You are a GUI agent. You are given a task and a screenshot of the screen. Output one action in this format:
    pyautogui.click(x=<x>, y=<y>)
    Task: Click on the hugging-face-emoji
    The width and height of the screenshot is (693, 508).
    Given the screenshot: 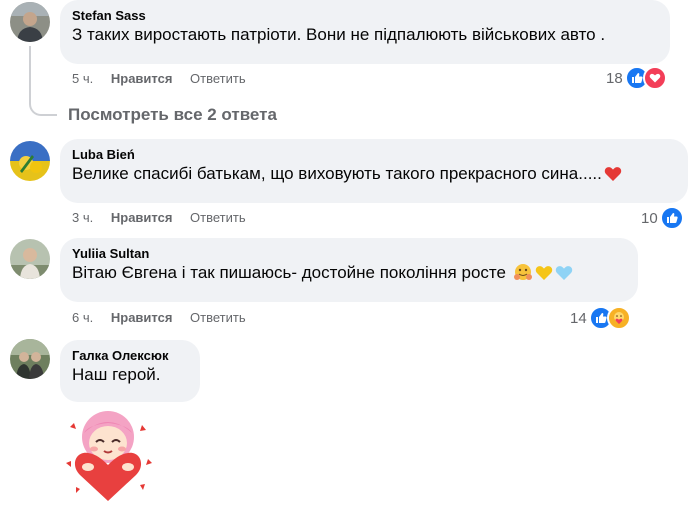 What is the action you would take?
    pyautogui.click(x=523, y=275)
    